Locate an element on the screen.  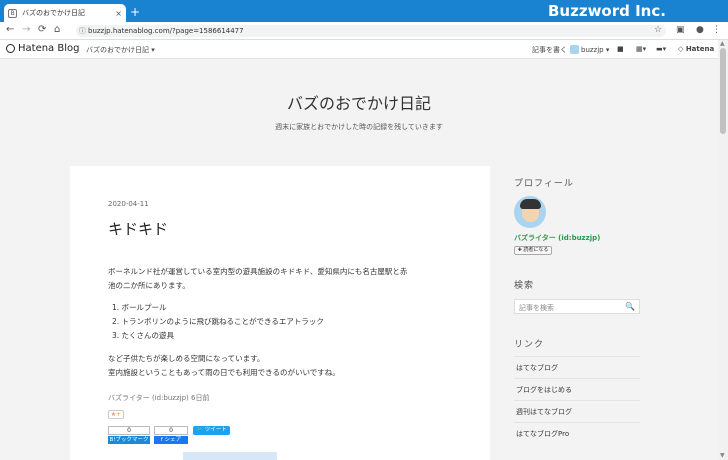
home-icon: ⌂ is located at coordinates (57, 29).